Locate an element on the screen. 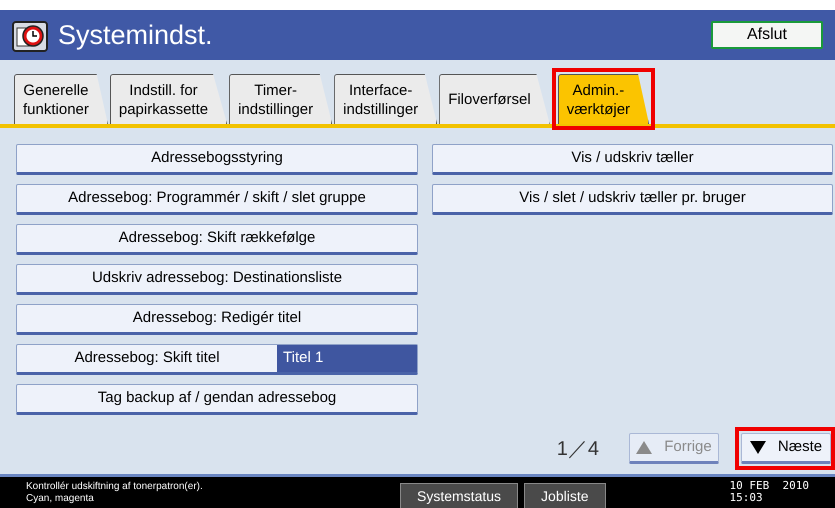 The width and height of the screenshot is (835, 508). tab: Interface- indstillinger is located at coordinates (386, 99).